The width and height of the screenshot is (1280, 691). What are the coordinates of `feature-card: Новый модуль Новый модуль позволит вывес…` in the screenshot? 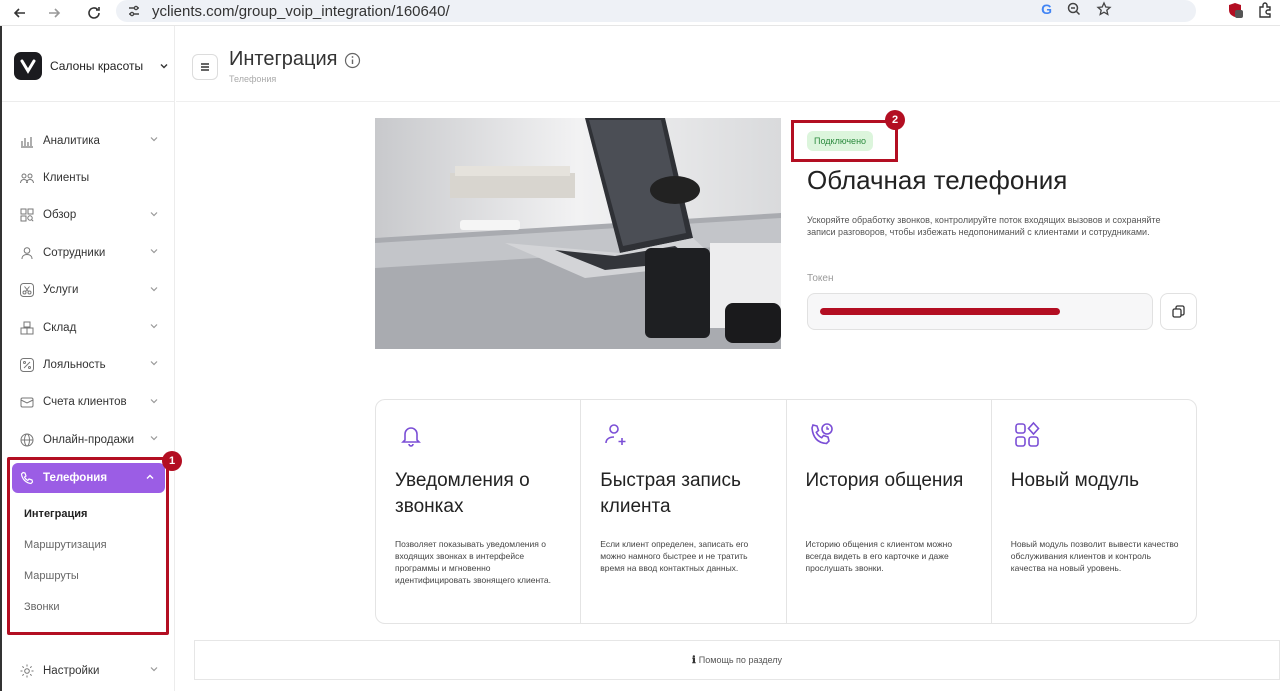 It's located at (1094, 511).